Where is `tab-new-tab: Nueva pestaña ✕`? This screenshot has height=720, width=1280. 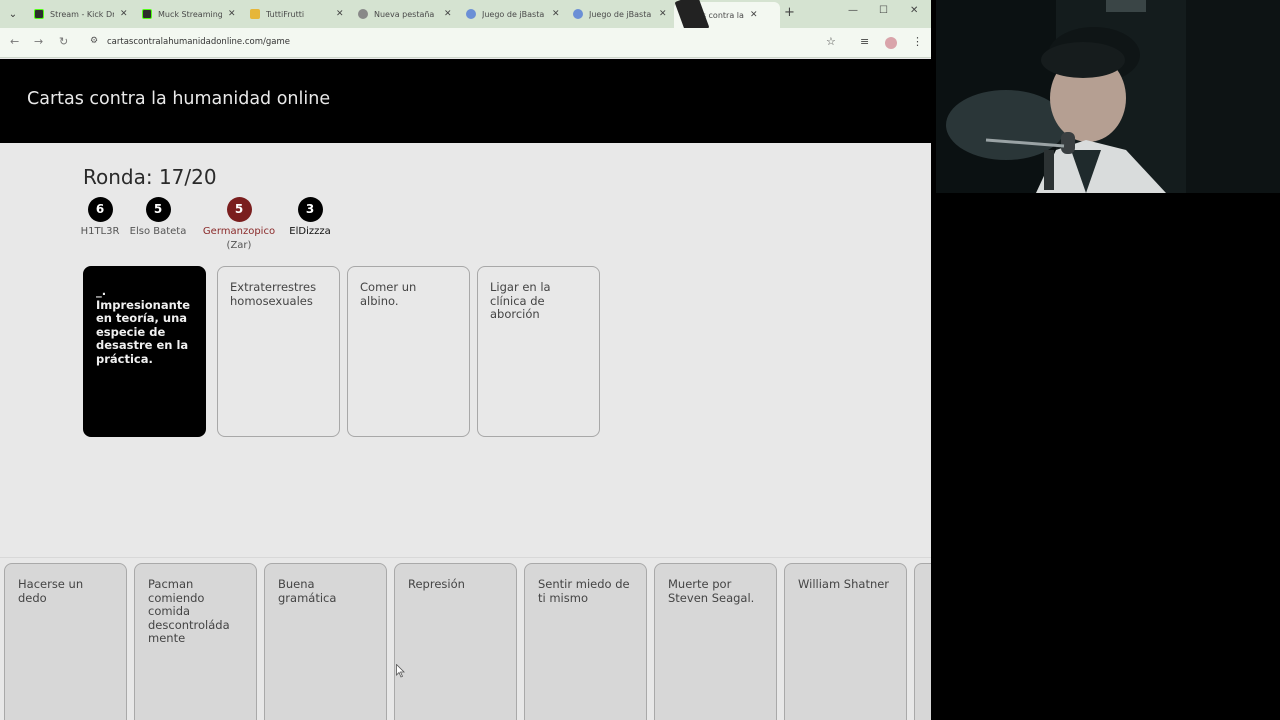 tab-new-tab: Nueva pestaña ✕ is located at coordinates (405, 14).